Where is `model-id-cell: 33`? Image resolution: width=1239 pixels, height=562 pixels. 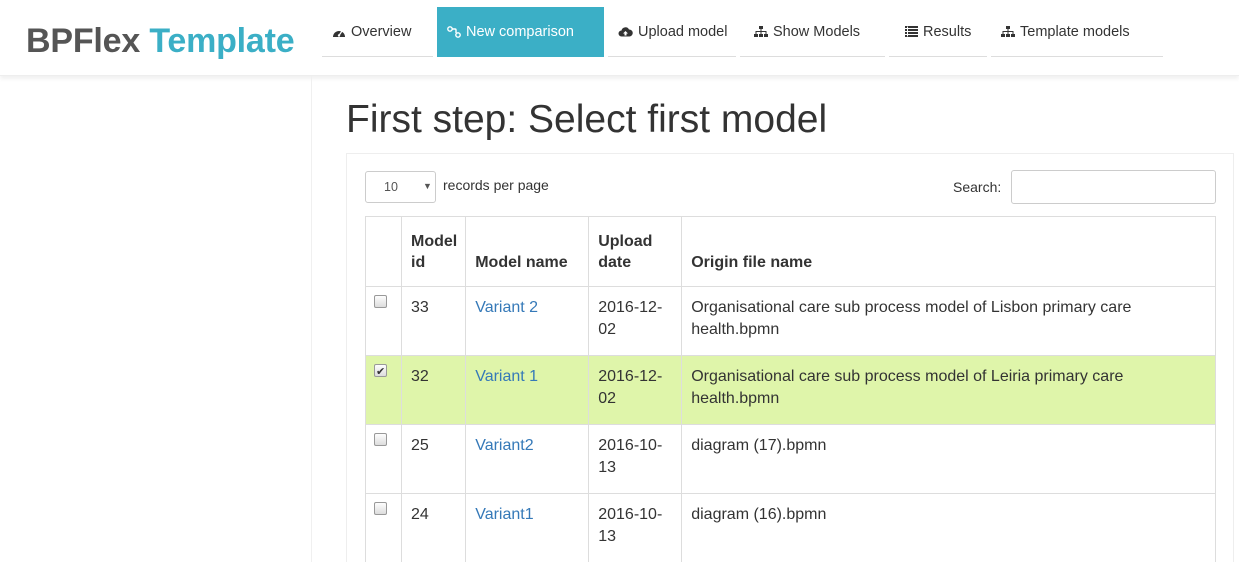
model-id-cell: 33 is located at coordinates (433, 321).